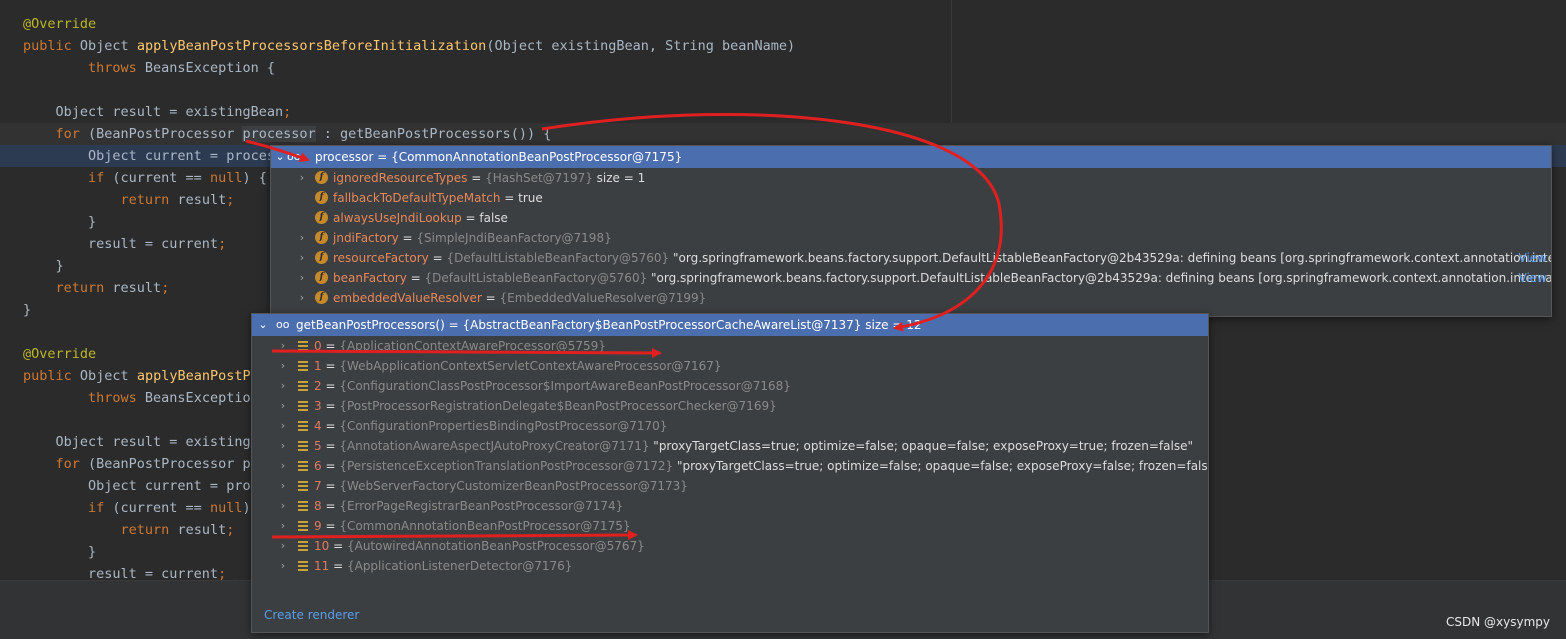 This screenshot has height=639, width=1566. What do you see at coordinates (783, 112) in the screenshot?
I see `code-line: Object result = existingBean;` at bounding box center [783, 112].